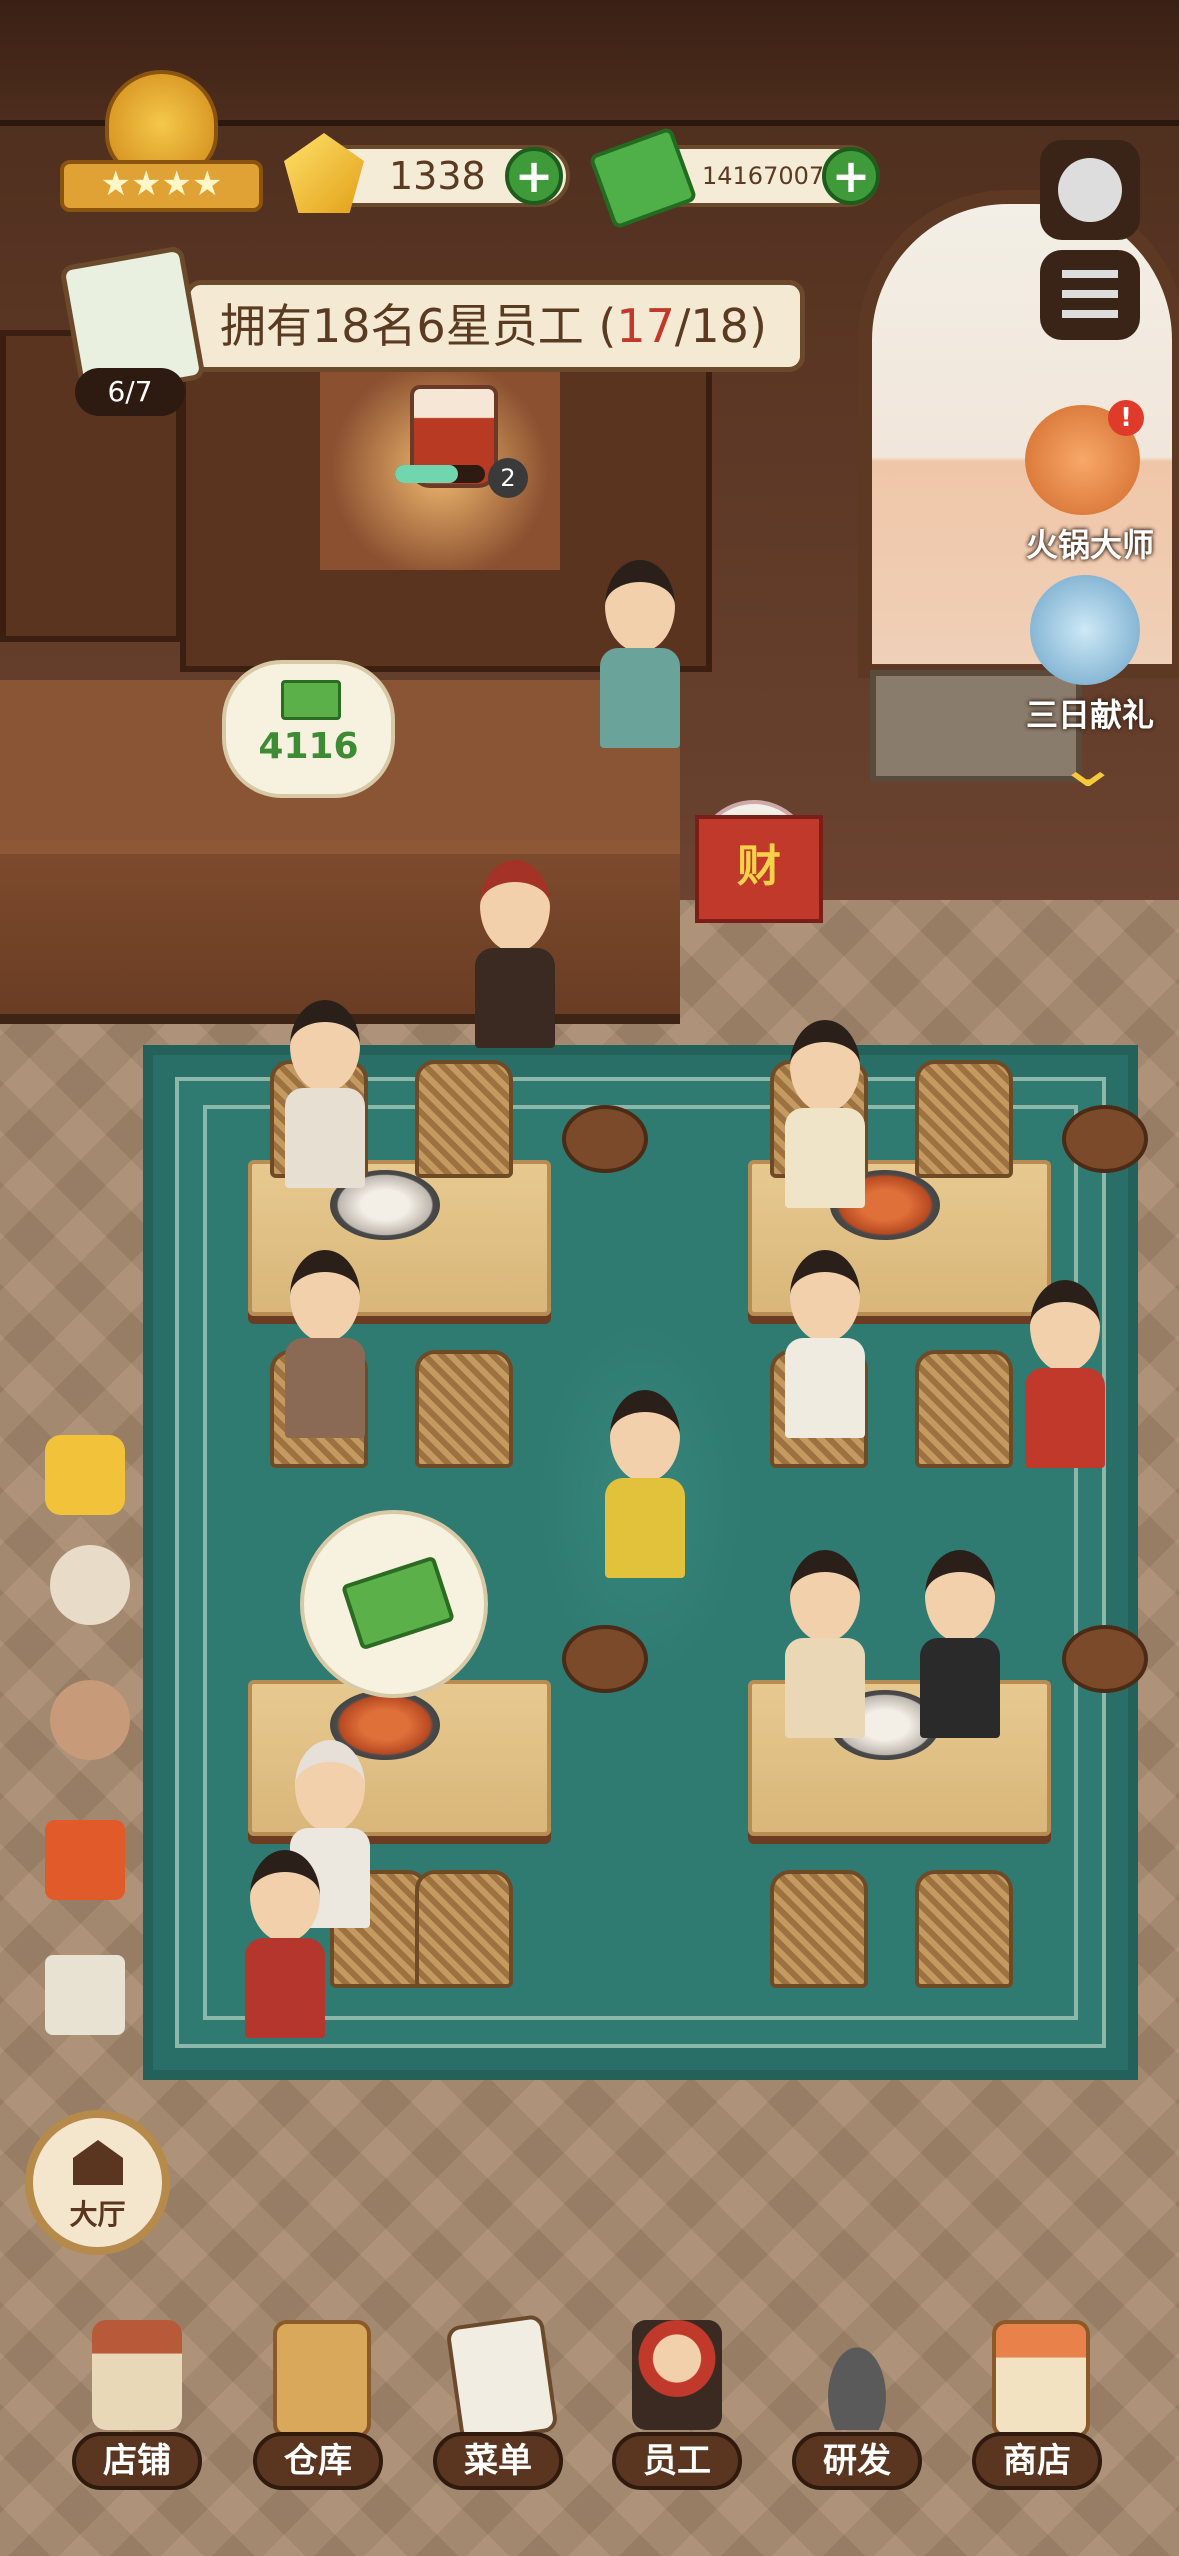 This screenshot has width=1179, height=2556. Describe the element at coordinates (677, 2461) in the screenshot. I see `nav-label: 员工` at that location.